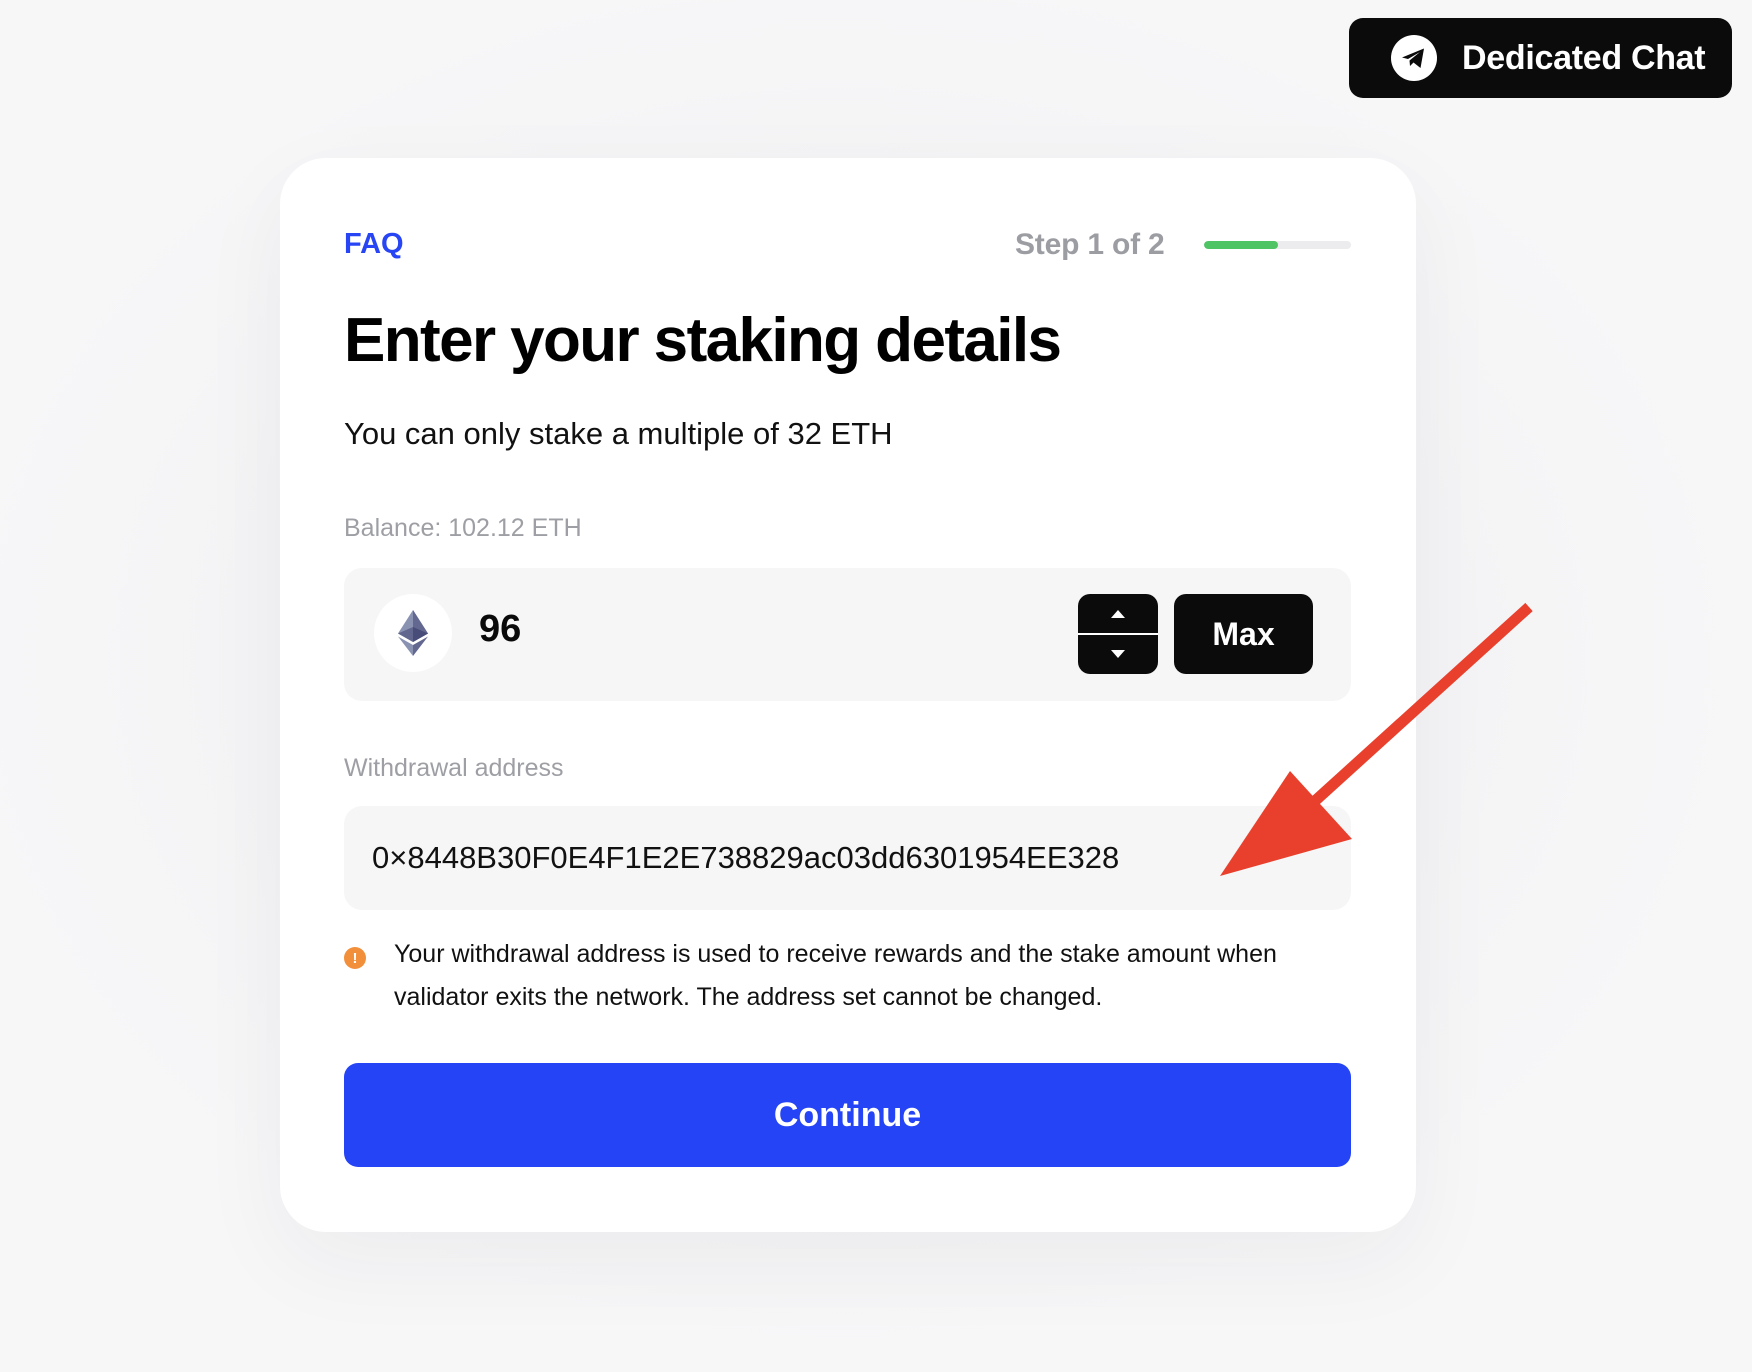 The image size is (1752, 1372). Describe the element at coordinates (847, 634) in the screenshot. I see `stake-amount-field: 96 Max` at that location.